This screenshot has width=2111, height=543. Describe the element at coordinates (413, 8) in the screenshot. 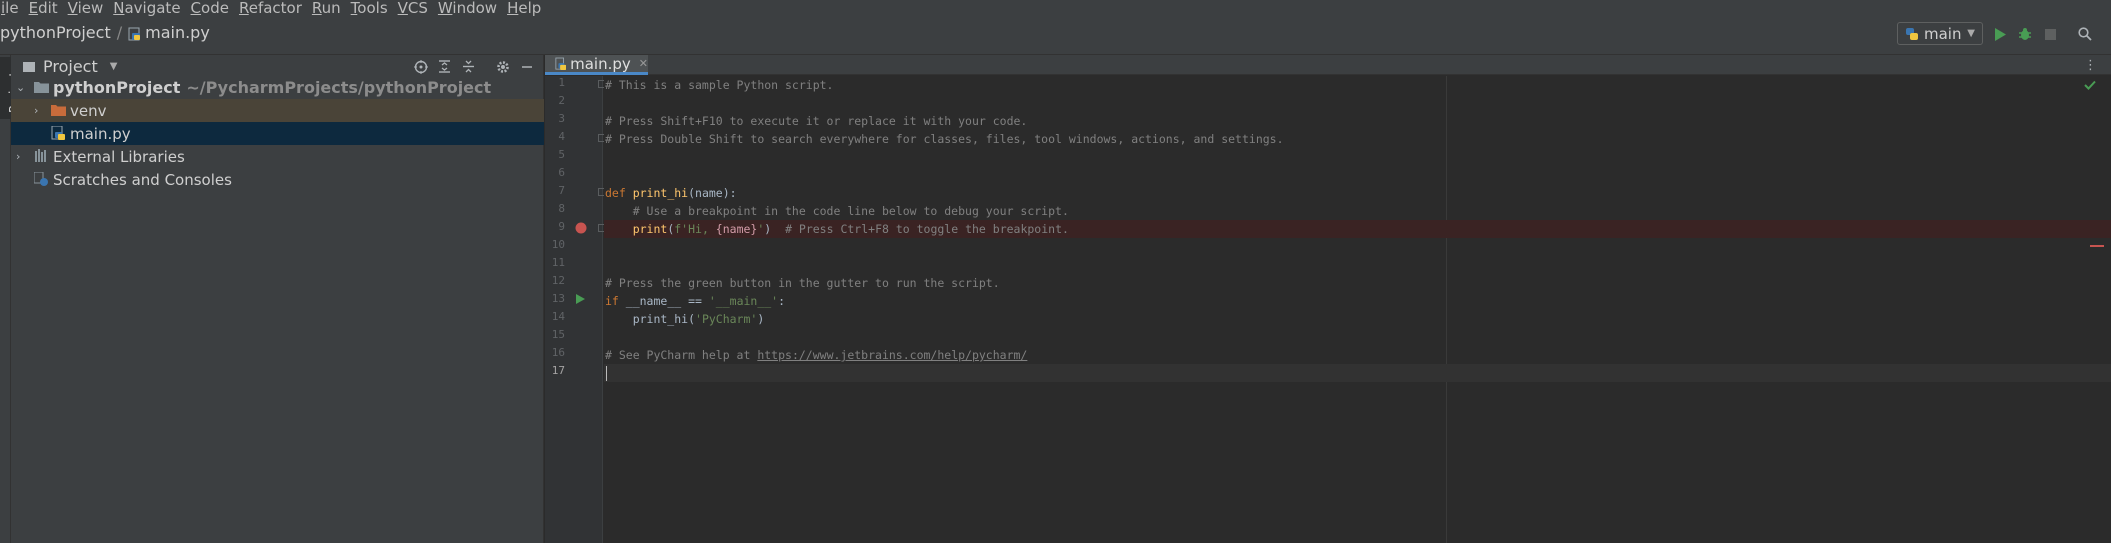

I see `menu-vcs: VCS` at that location.